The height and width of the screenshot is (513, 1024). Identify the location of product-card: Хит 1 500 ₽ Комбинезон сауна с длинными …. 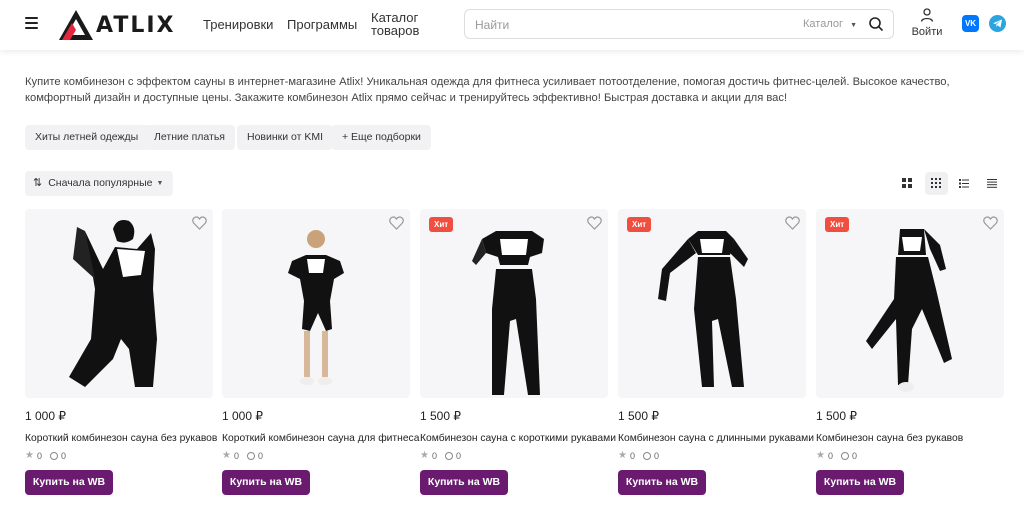
(716, 352).